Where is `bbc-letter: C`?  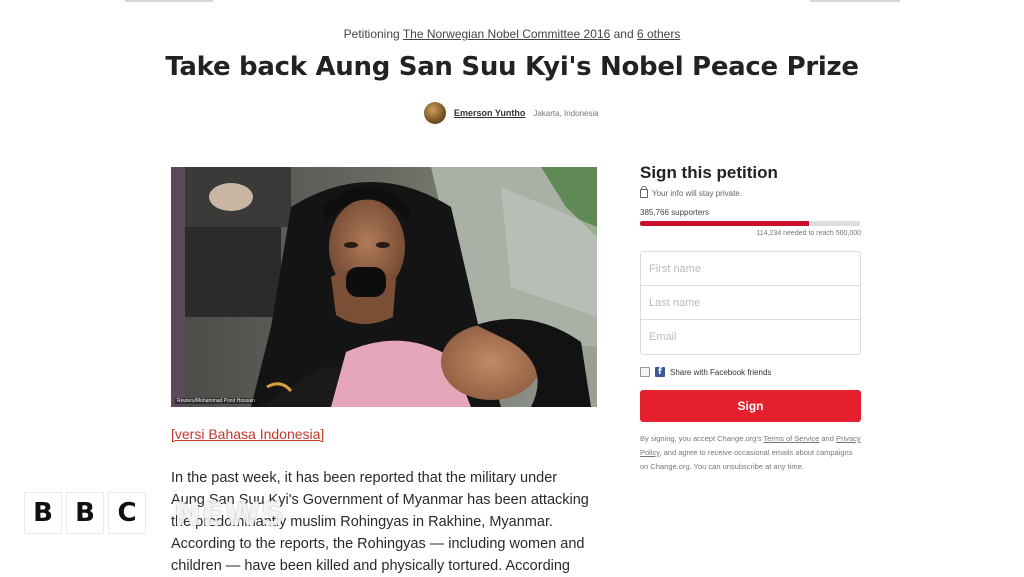 bbc-letter: C is located at coordinates (127, 513).